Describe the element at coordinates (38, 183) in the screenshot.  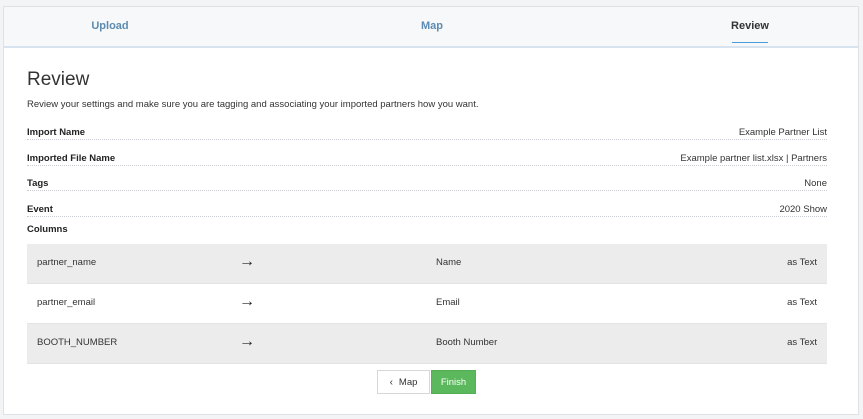
I see `field-label: Tags` at that location.